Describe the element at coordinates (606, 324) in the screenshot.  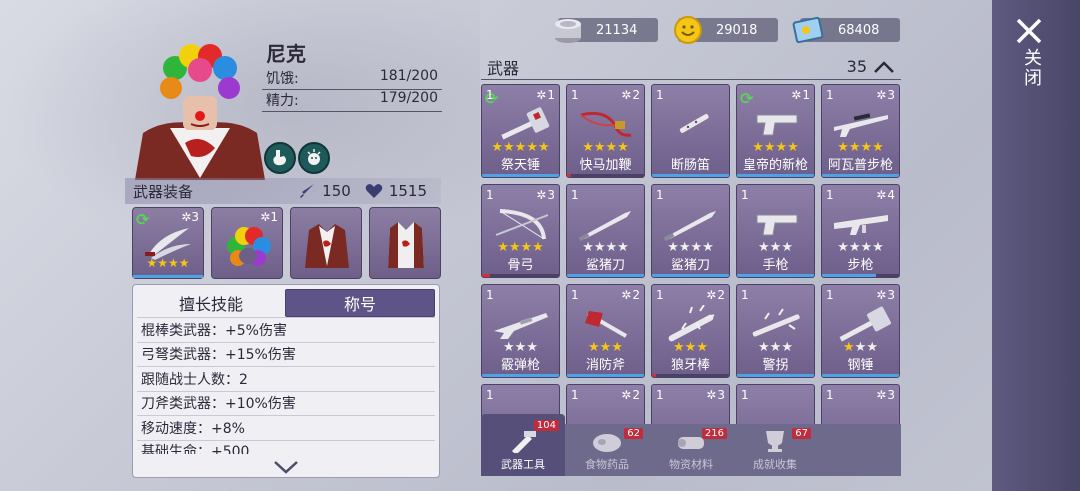
I see `axe-icon` at that location.